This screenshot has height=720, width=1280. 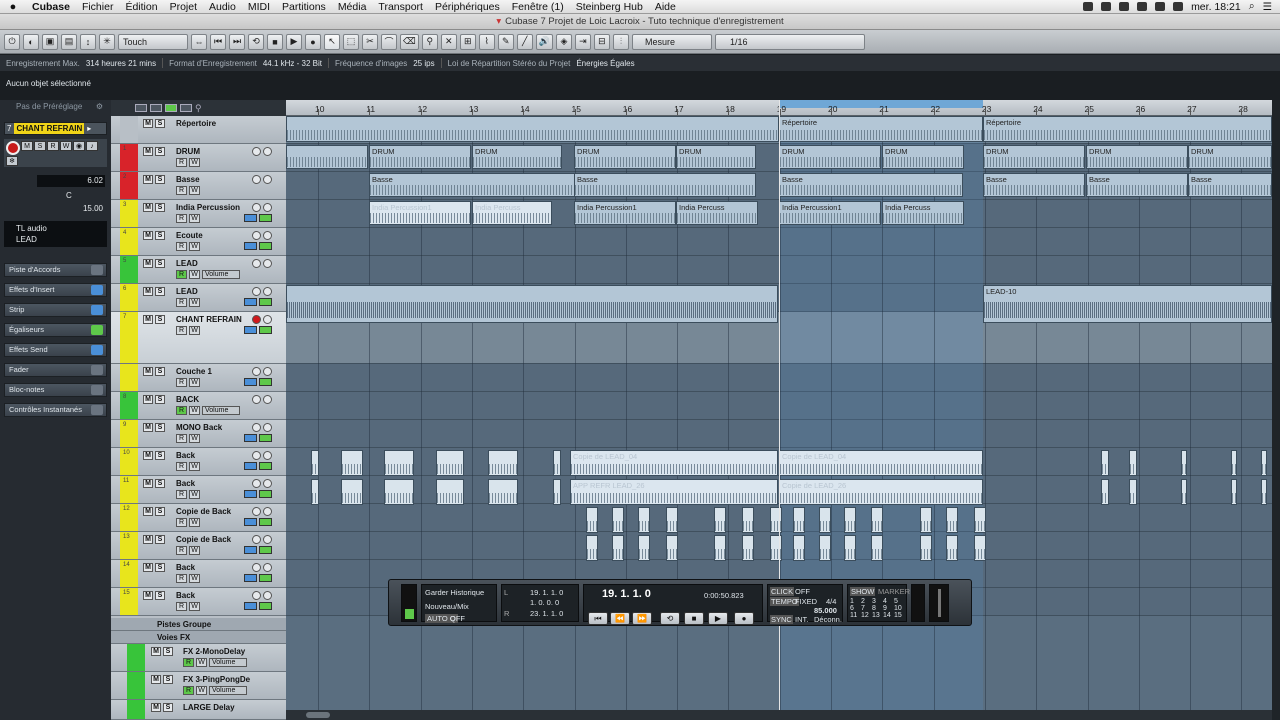 What do you see at coordinates (92, 146) in the screenshot?
I see `lock-button: ♪` at bounding box center [92, 146].